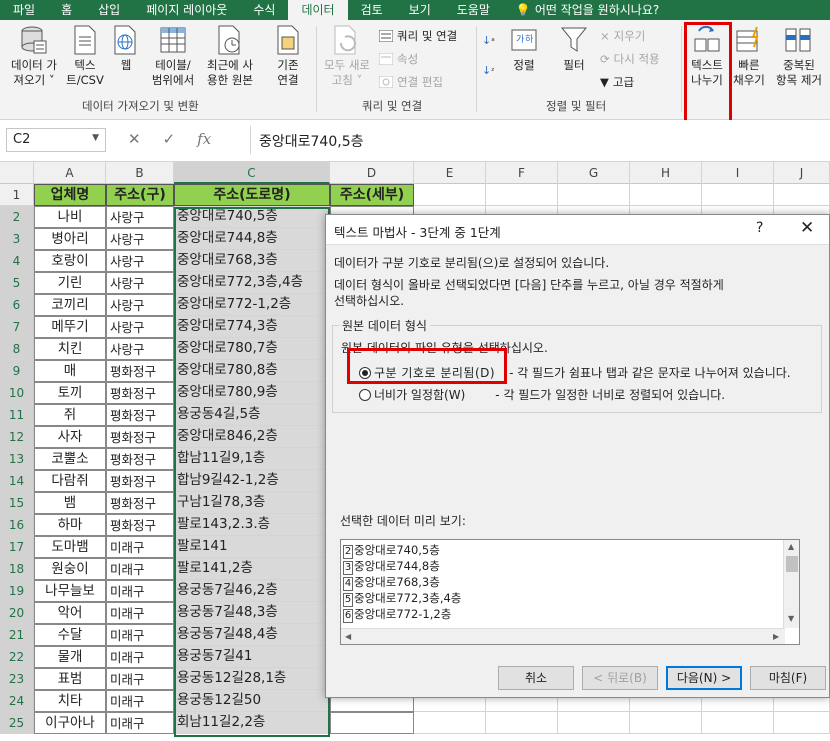 The image size is (830, 741). I want to click on company-name-cell: 매, so click(70, 371).